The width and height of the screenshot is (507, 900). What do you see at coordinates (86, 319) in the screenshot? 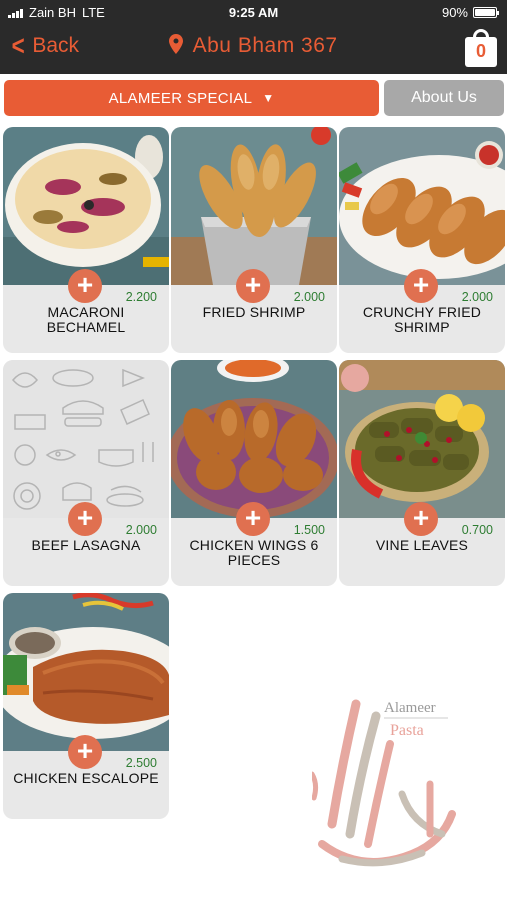
I see `item-name: MACARONI BECHAMEL` at bounding box center [86, 319].